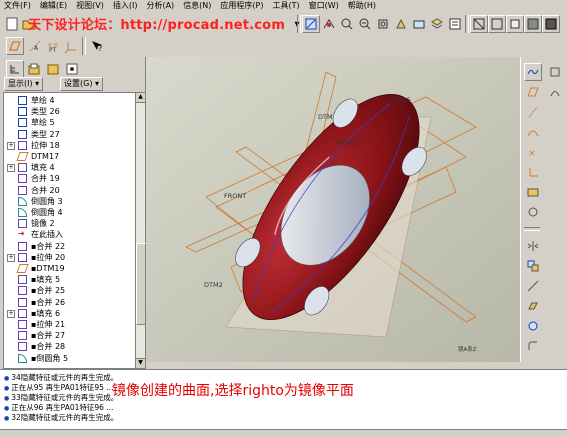  Describe the element at coordinates (140, 230) in the screenshot. I see `tree-scrollbar: ▲ ▼` at that location.